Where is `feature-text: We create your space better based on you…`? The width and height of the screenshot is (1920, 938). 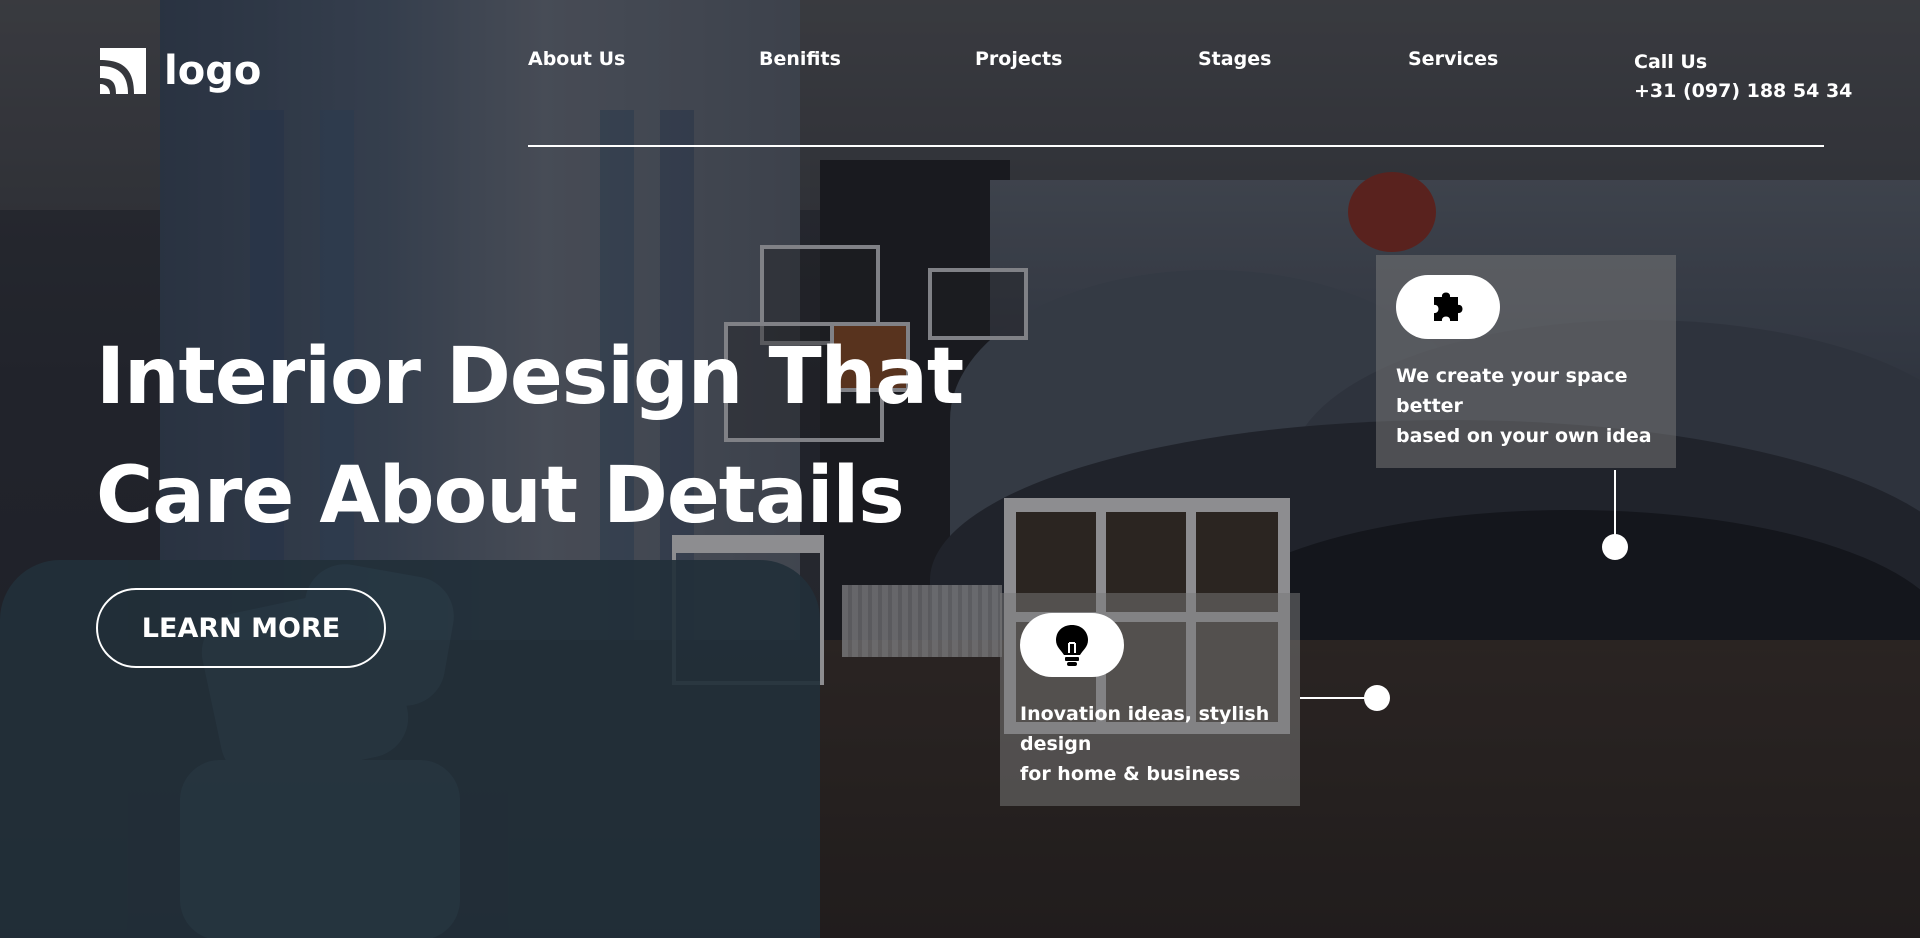
feature-text: We create your space better based on you… is located at coordinates (1526, 406).